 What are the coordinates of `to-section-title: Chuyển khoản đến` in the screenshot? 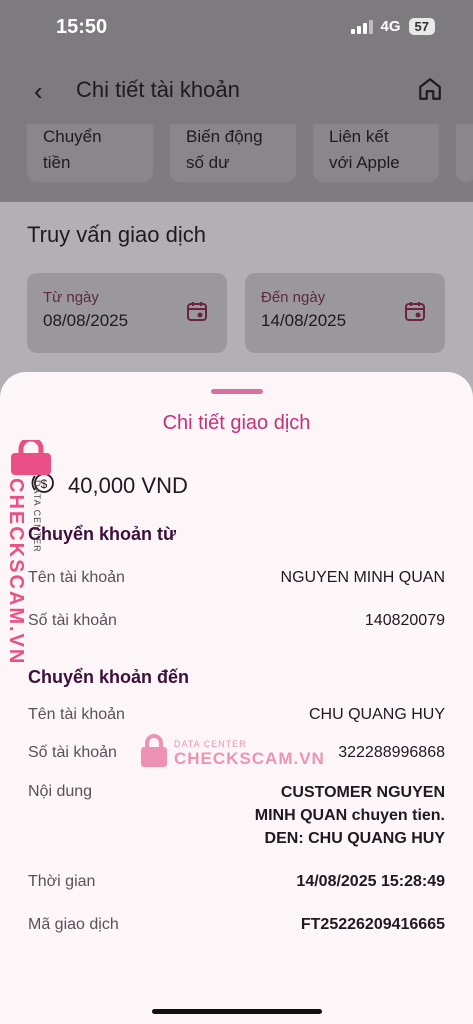 It's located at (109, 677).